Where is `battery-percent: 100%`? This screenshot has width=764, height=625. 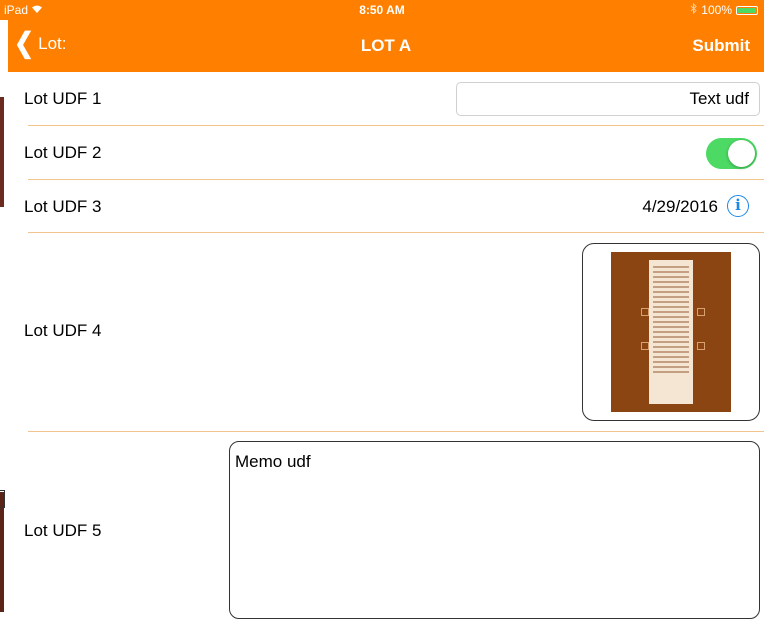 battery-percent: 100% is located at coordinates (716, 10).